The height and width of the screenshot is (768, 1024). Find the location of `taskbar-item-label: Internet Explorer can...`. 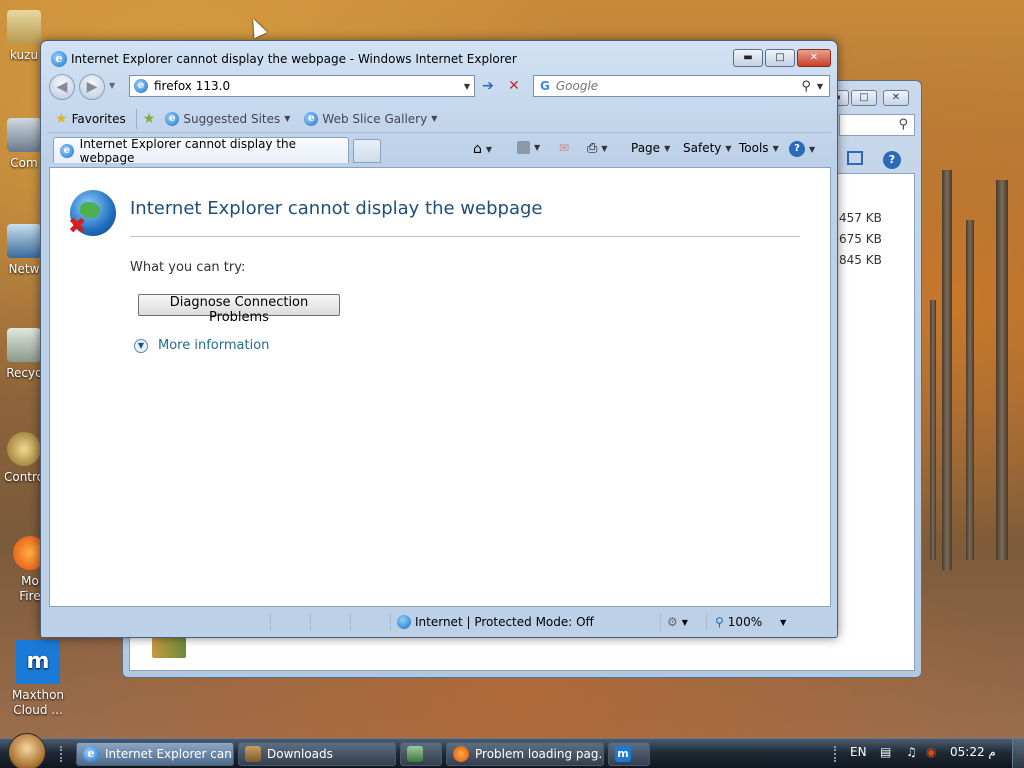

taskbar-item-label: Internet Explorer can... is located at coordinates (169, 754).